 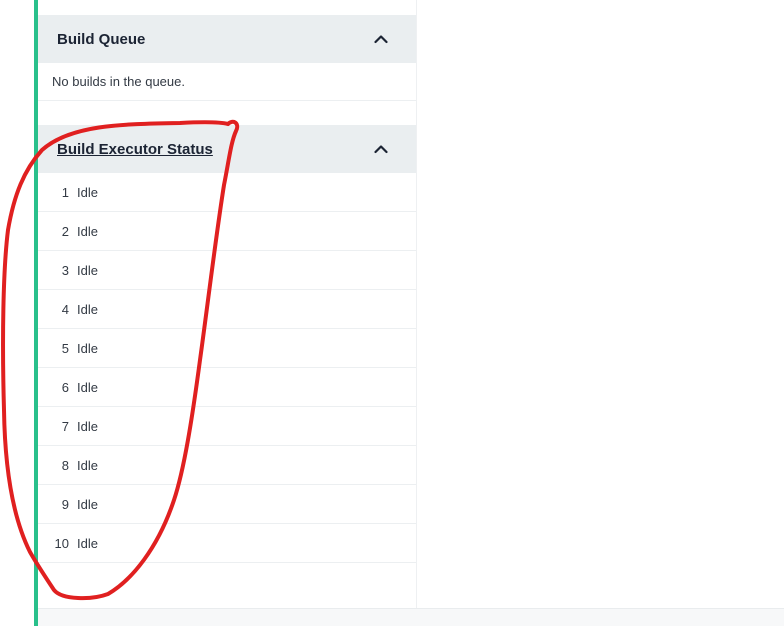 I want to click on executor-number: 2, so click(x=65, y=231).